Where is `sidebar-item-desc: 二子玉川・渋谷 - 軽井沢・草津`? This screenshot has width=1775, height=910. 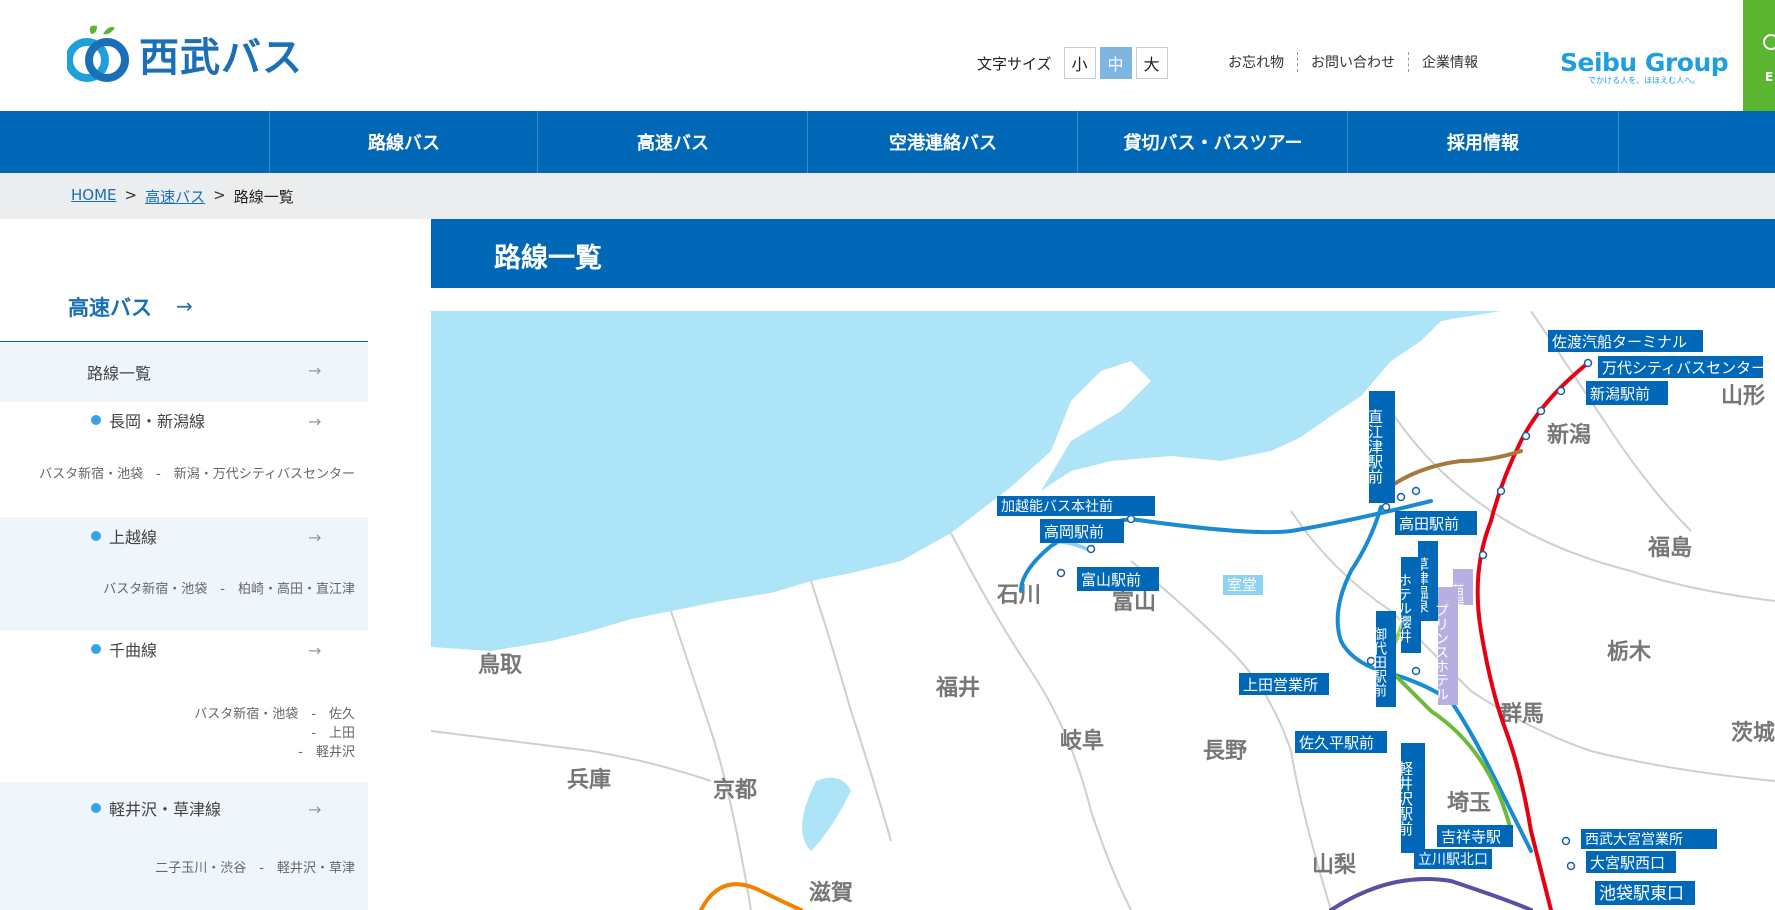 sidebar-item-desc: 二子玉川・渋谷 - 軽井沢・草津 is located at coordinates (255, 868).